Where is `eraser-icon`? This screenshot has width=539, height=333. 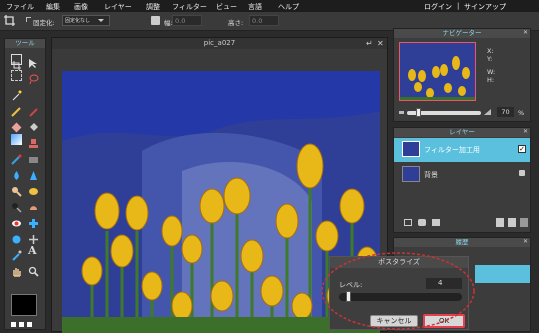
eraser-icon is located at coordinates (16, 125).